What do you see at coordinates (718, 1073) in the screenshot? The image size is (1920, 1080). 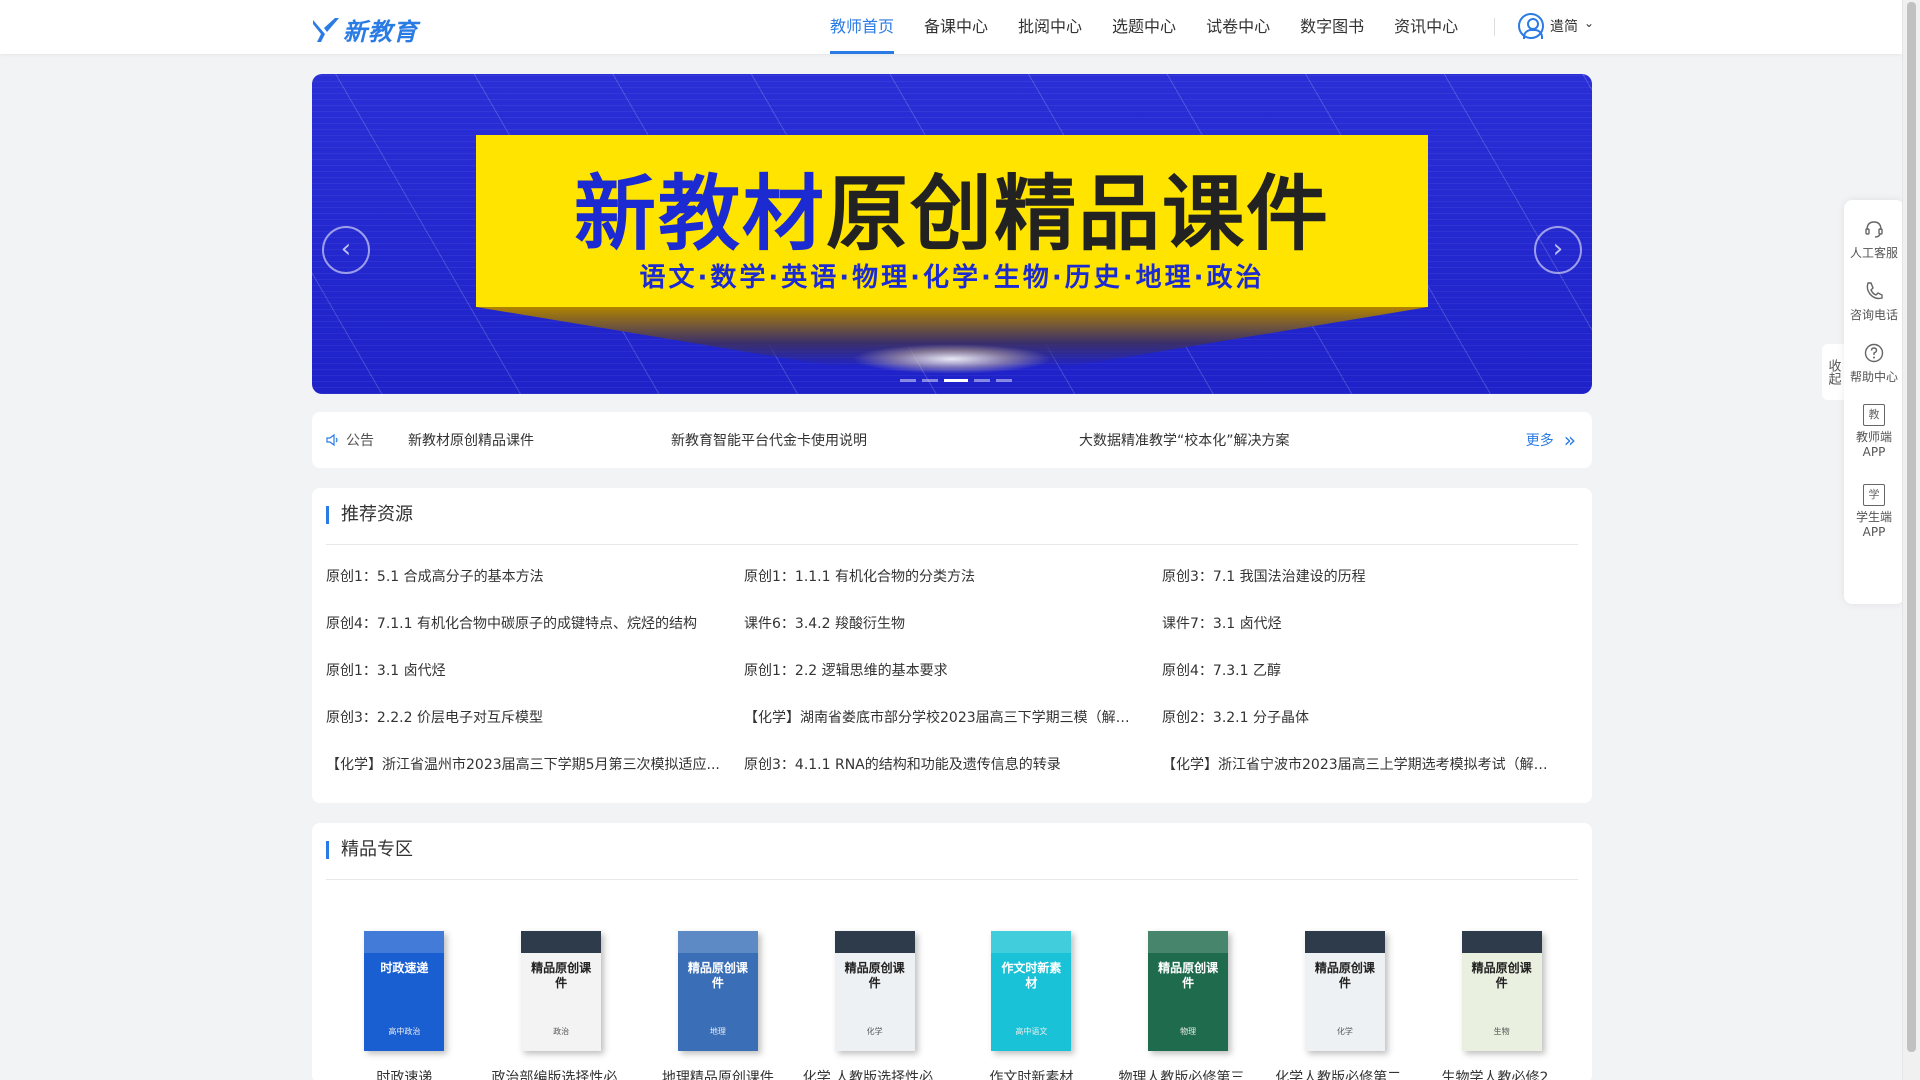 I see `book-name: 地理精品原创课件` at bounding box center [718, 1073].